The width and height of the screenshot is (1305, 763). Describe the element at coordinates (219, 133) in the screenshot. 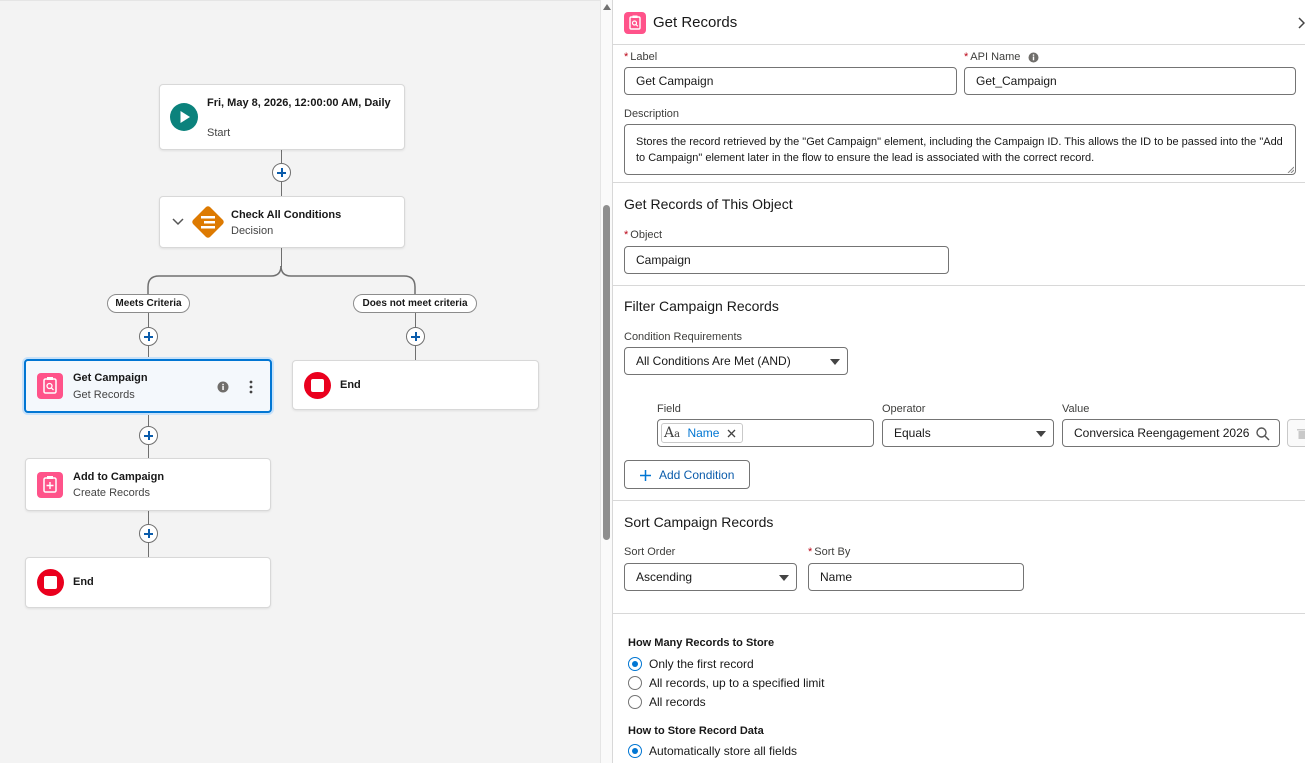

I see `start-node-subtitle: Start` at that location.